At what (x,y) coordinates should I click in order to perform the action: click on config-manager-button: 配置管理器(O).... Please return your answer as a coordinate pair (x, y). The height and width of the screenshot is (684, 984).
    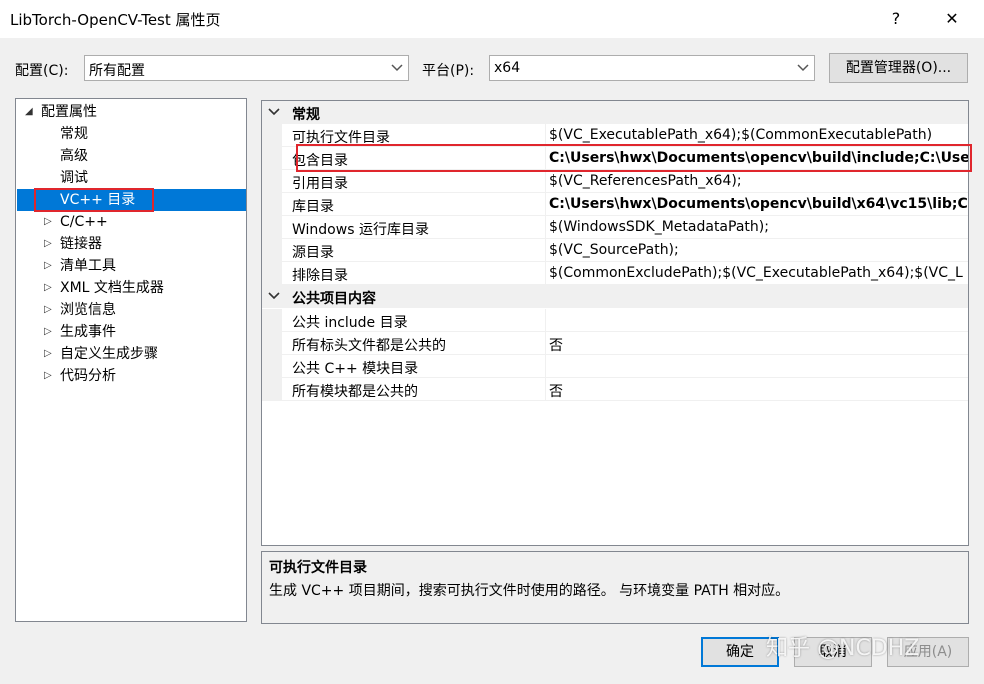
    Looking at the image, I should click on (898, 68).